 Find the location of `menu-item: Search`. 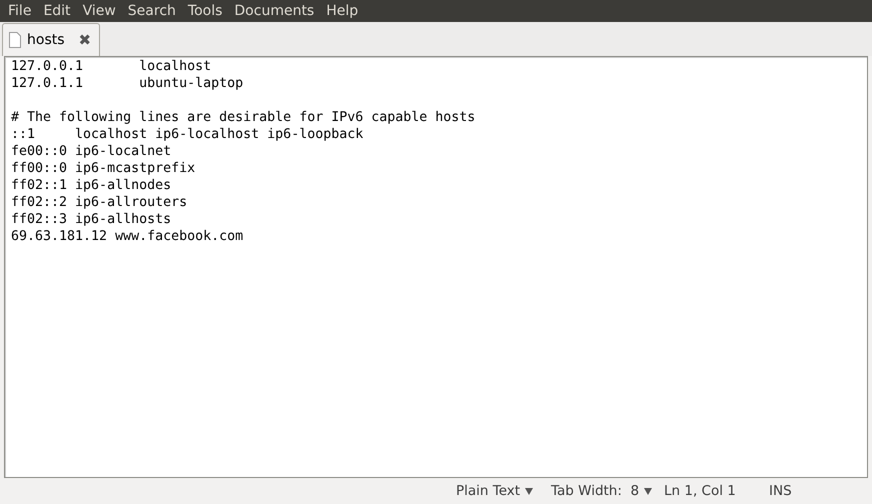

menu-item: Search is located at coordinates (152, 11).